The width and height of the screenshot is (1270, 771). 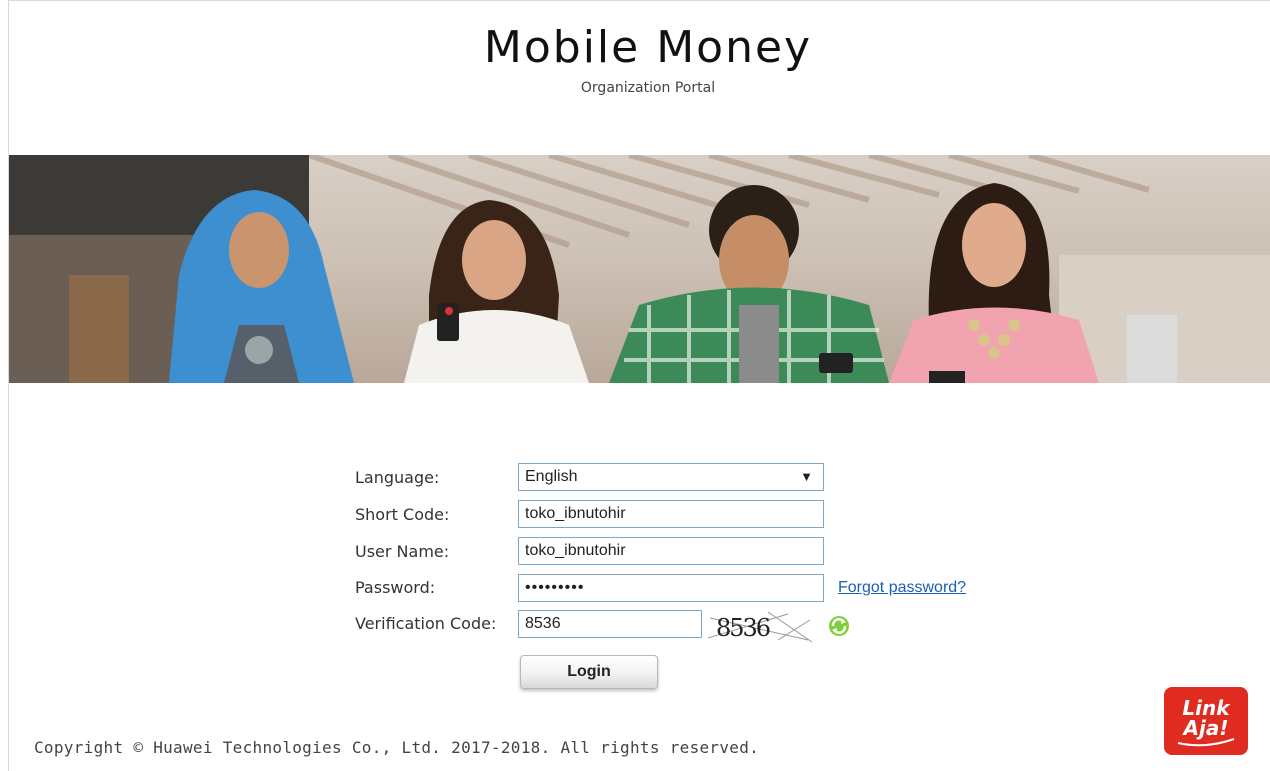 I want to click on short-code-label: Short Code:, so click(x=402, y=514).